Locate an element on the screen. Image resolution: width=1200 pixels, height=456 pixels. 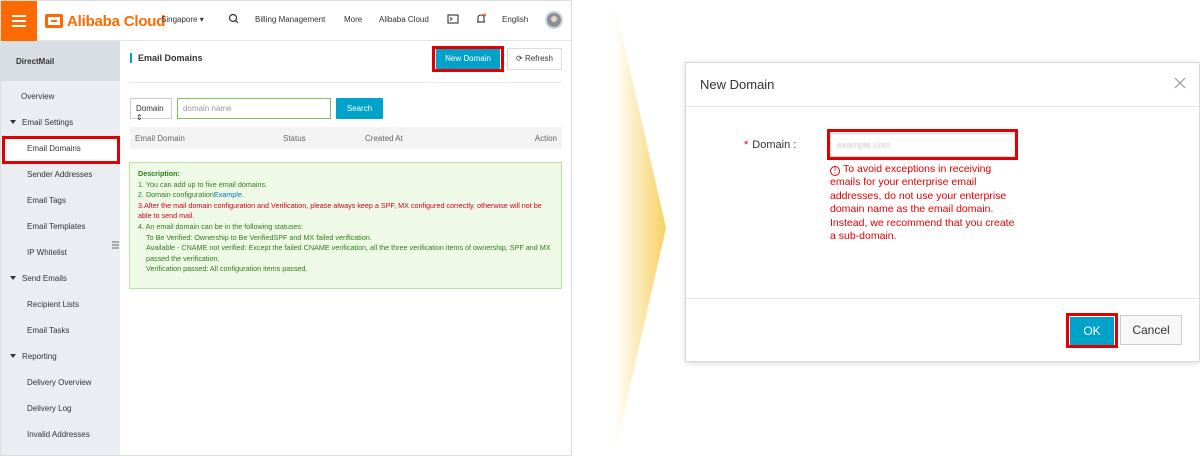
column-action: Action is located at coordinates (545, 138).